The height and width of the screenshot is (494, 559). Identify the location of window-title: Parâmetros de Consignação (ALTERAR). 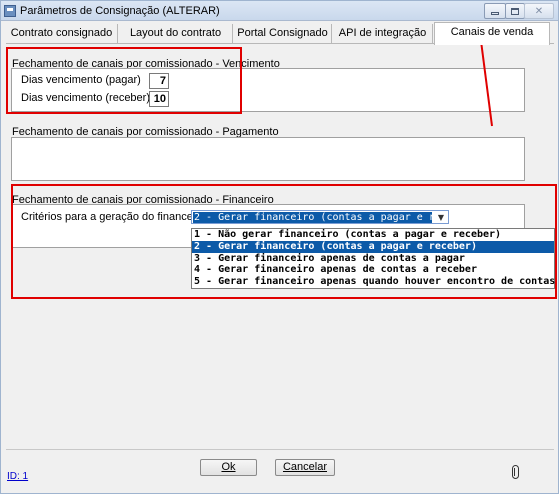
(120, 11).